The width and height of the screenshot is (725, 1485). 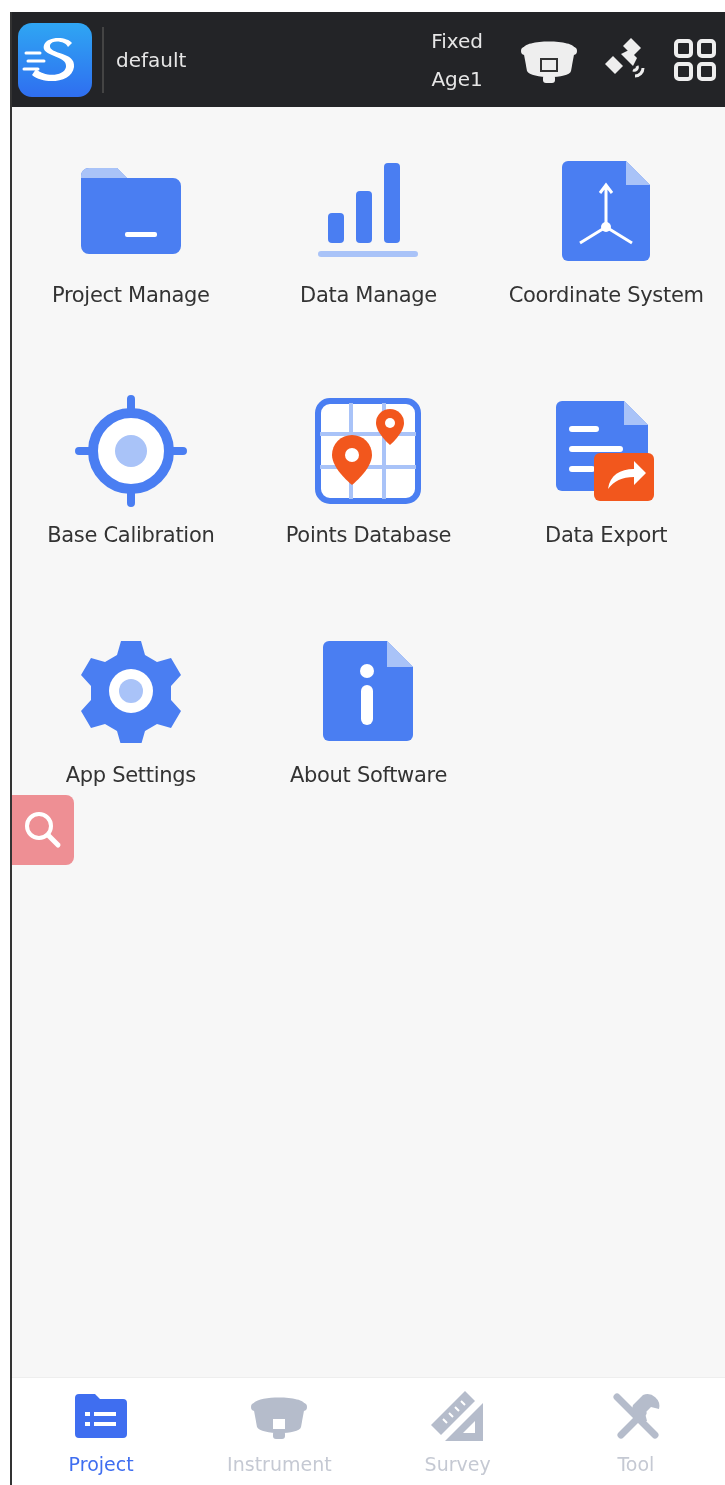 I want to click on settings-icon, so click(x=130, y=691).